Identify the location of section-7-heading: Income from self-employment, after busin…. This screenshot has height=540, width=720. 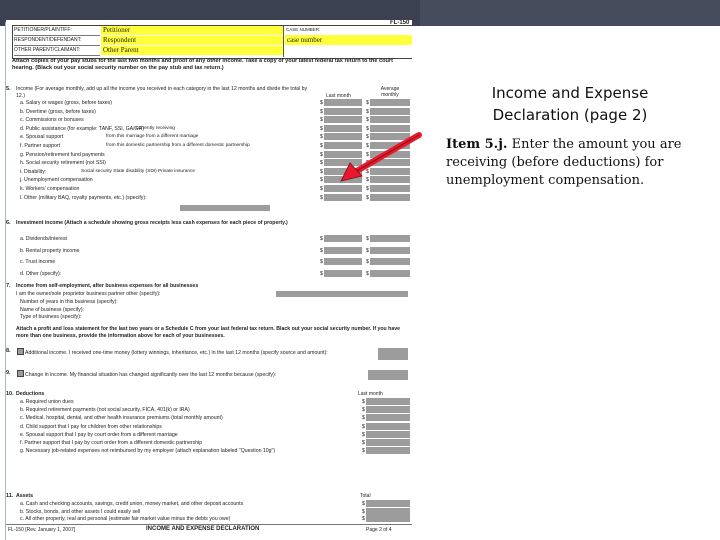
(107, 286).